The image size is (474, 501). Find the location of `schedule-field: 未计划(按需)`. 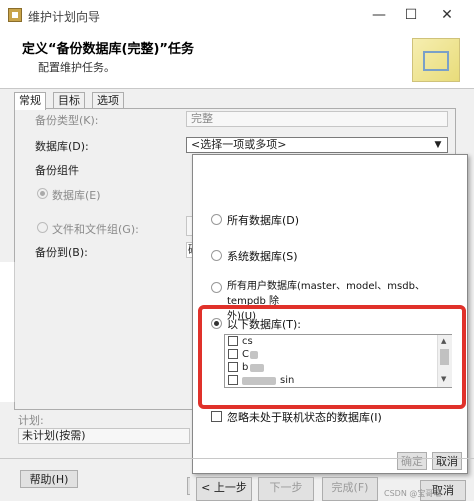

schedule-field: 未计划(按需) is located at coordinates (104, 436).